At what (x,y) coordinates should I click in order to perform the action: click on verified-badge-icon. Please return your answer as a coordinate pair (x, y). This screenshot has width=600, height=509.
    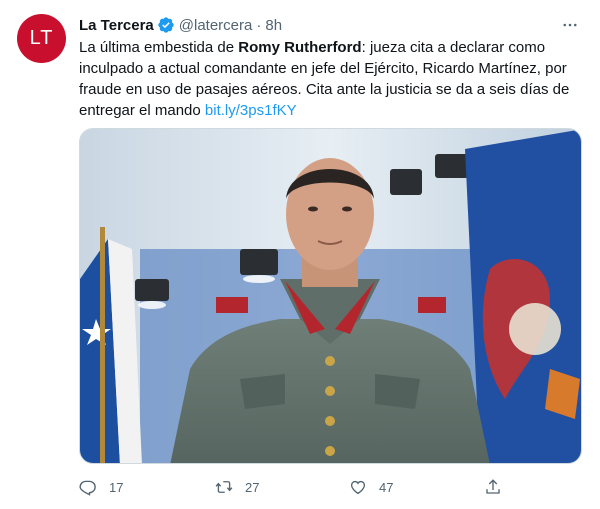
    Looking at the image, I should click on (166, 25).